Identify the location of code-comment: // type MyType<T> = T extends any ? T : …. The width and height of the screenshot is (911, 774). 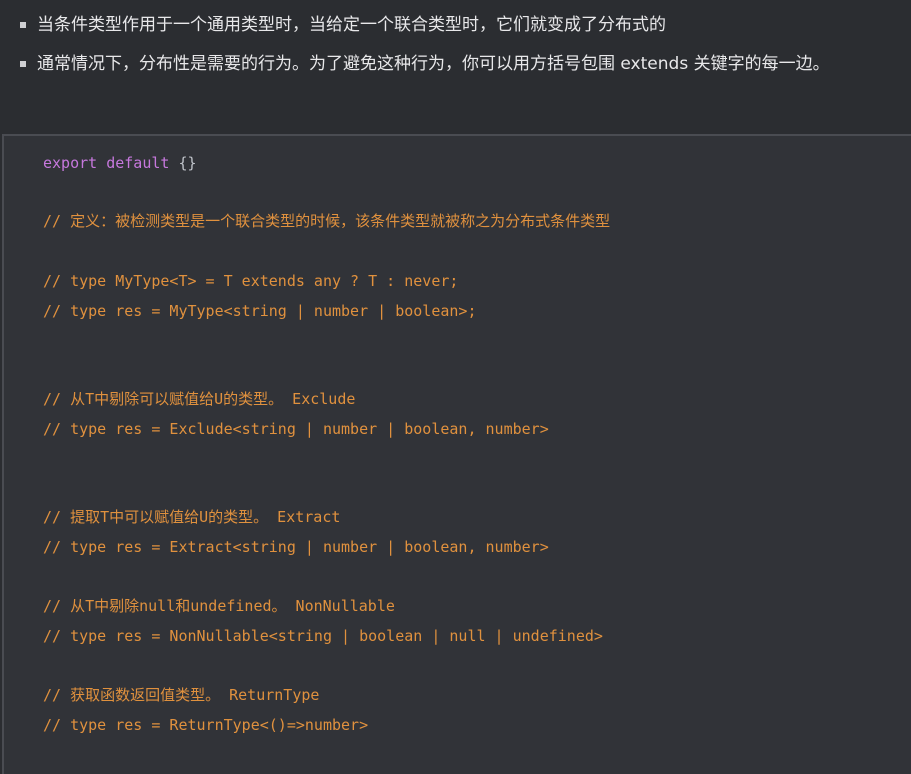
(251, 281).